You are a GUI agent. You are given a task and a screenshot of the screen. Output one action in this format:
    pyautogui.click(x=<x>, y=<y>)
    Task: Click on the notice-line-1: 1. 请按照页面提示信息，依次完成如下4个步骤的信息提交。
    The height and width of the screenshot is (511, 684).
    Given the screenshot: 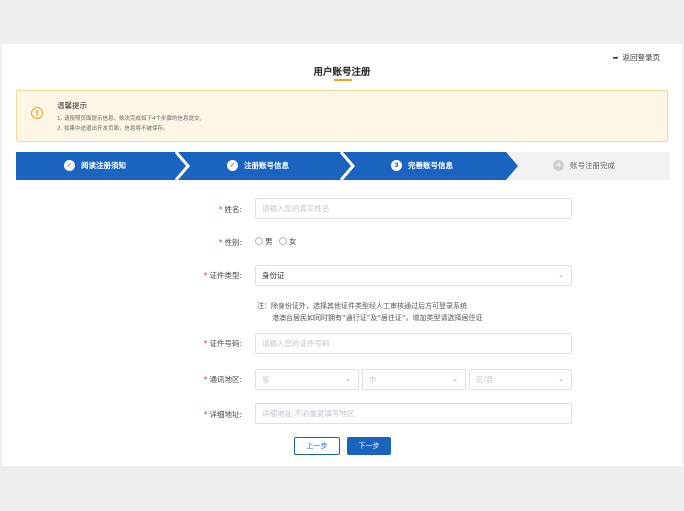 What is the action you would take?
    pyautogui.click(x=131, y=119)
    